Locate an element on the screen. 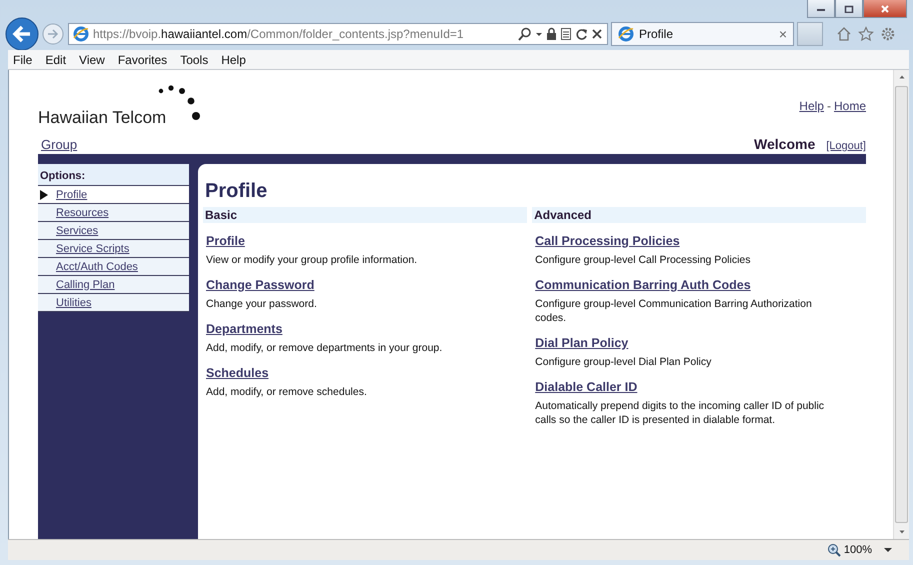 The width and height of the screenshot is (913, 565). maximize-button is located at coordinates (849, 9).